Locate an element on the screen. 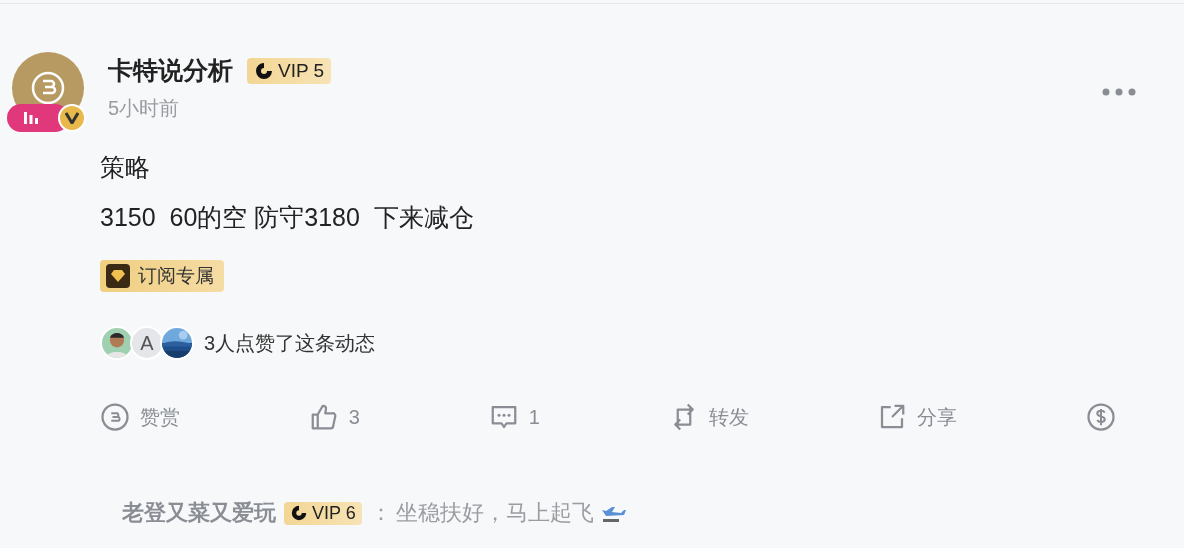 The width and height of the screenshot is (1184, 548). colon: ： is located at coordinates (380, 513).